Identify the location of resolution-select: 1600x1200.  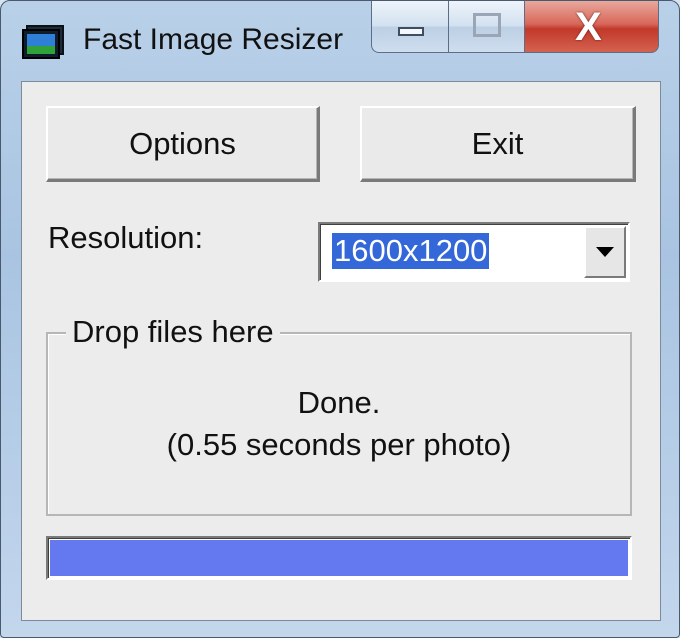
(474, 252).